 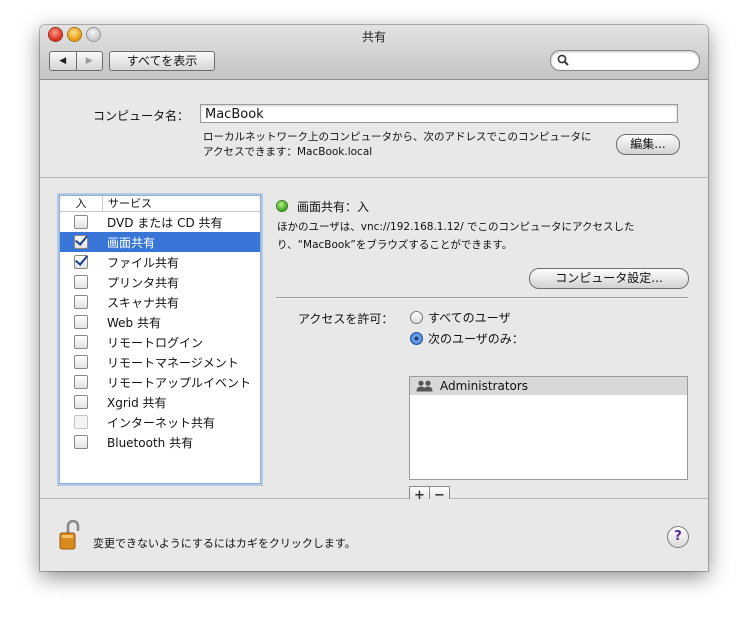 I want to click on radio-only-users-control, so click(x=416, y=338).